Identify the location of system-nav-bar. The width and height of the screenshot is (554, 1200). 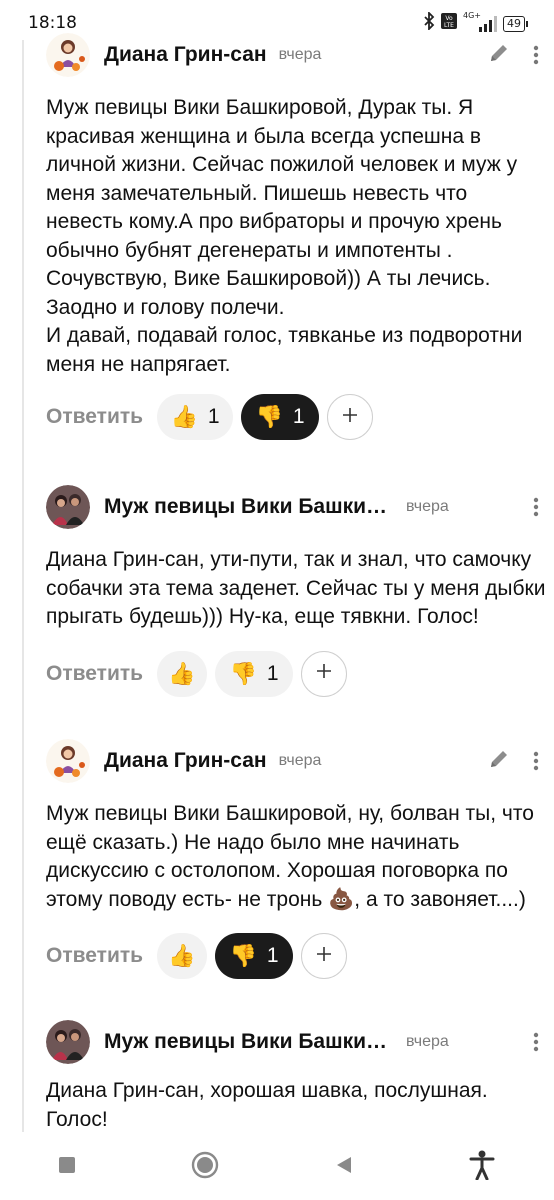
(277, 1167).